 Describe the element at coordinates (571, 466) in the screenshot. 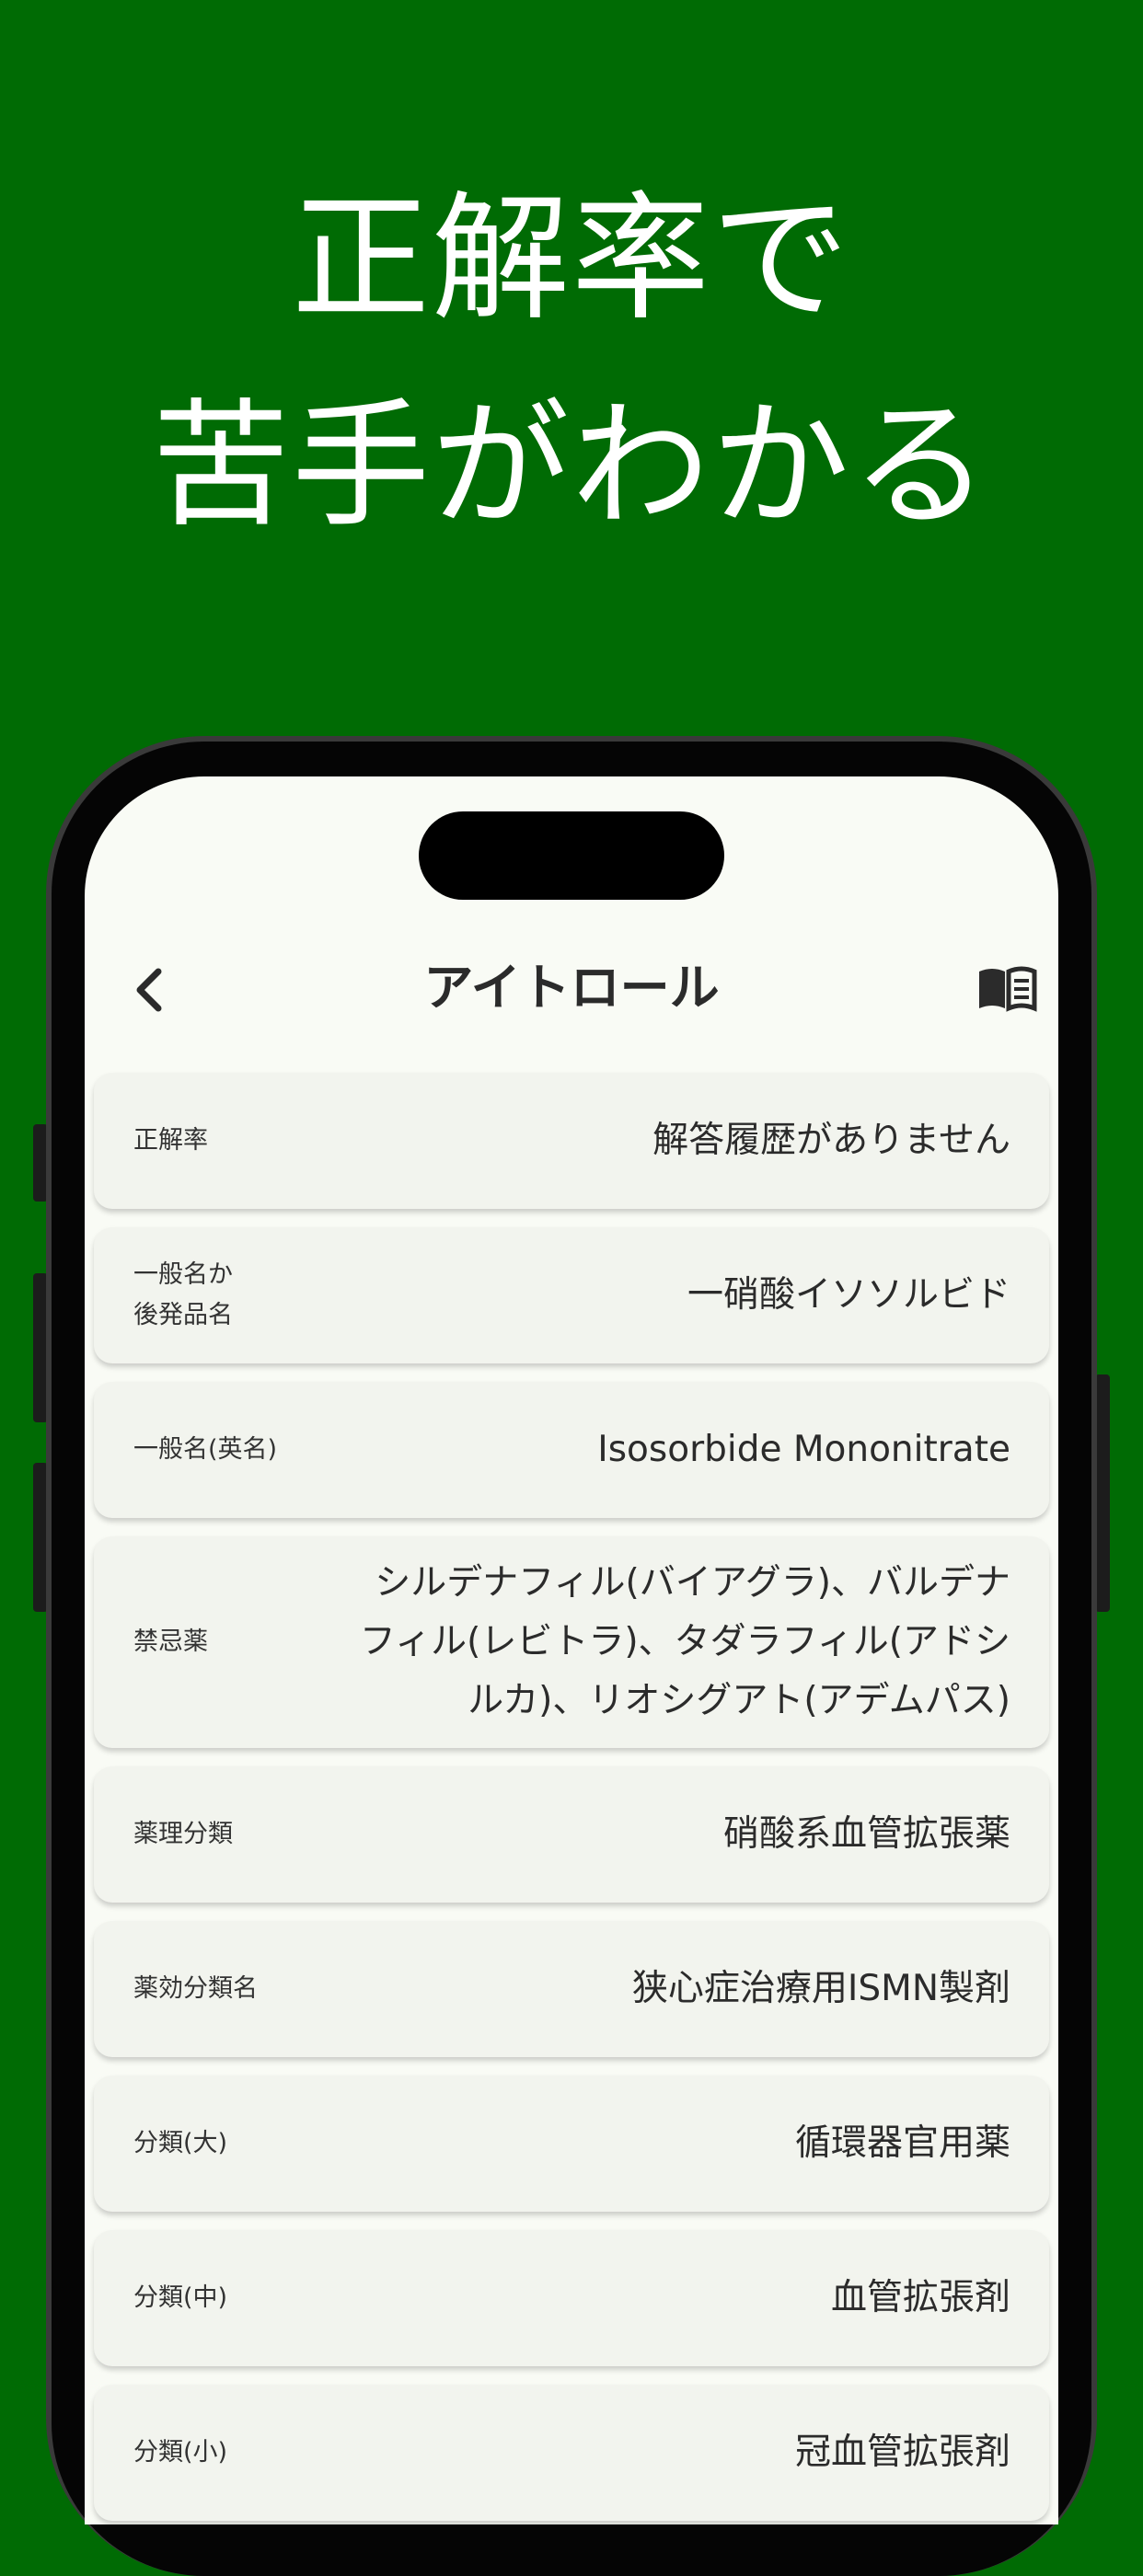

I see `promo-line-2: 苦手がわかる` at that location.